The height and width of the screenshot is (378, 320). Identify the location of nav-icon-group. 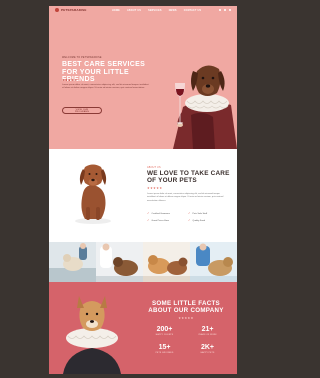
(225, 10).